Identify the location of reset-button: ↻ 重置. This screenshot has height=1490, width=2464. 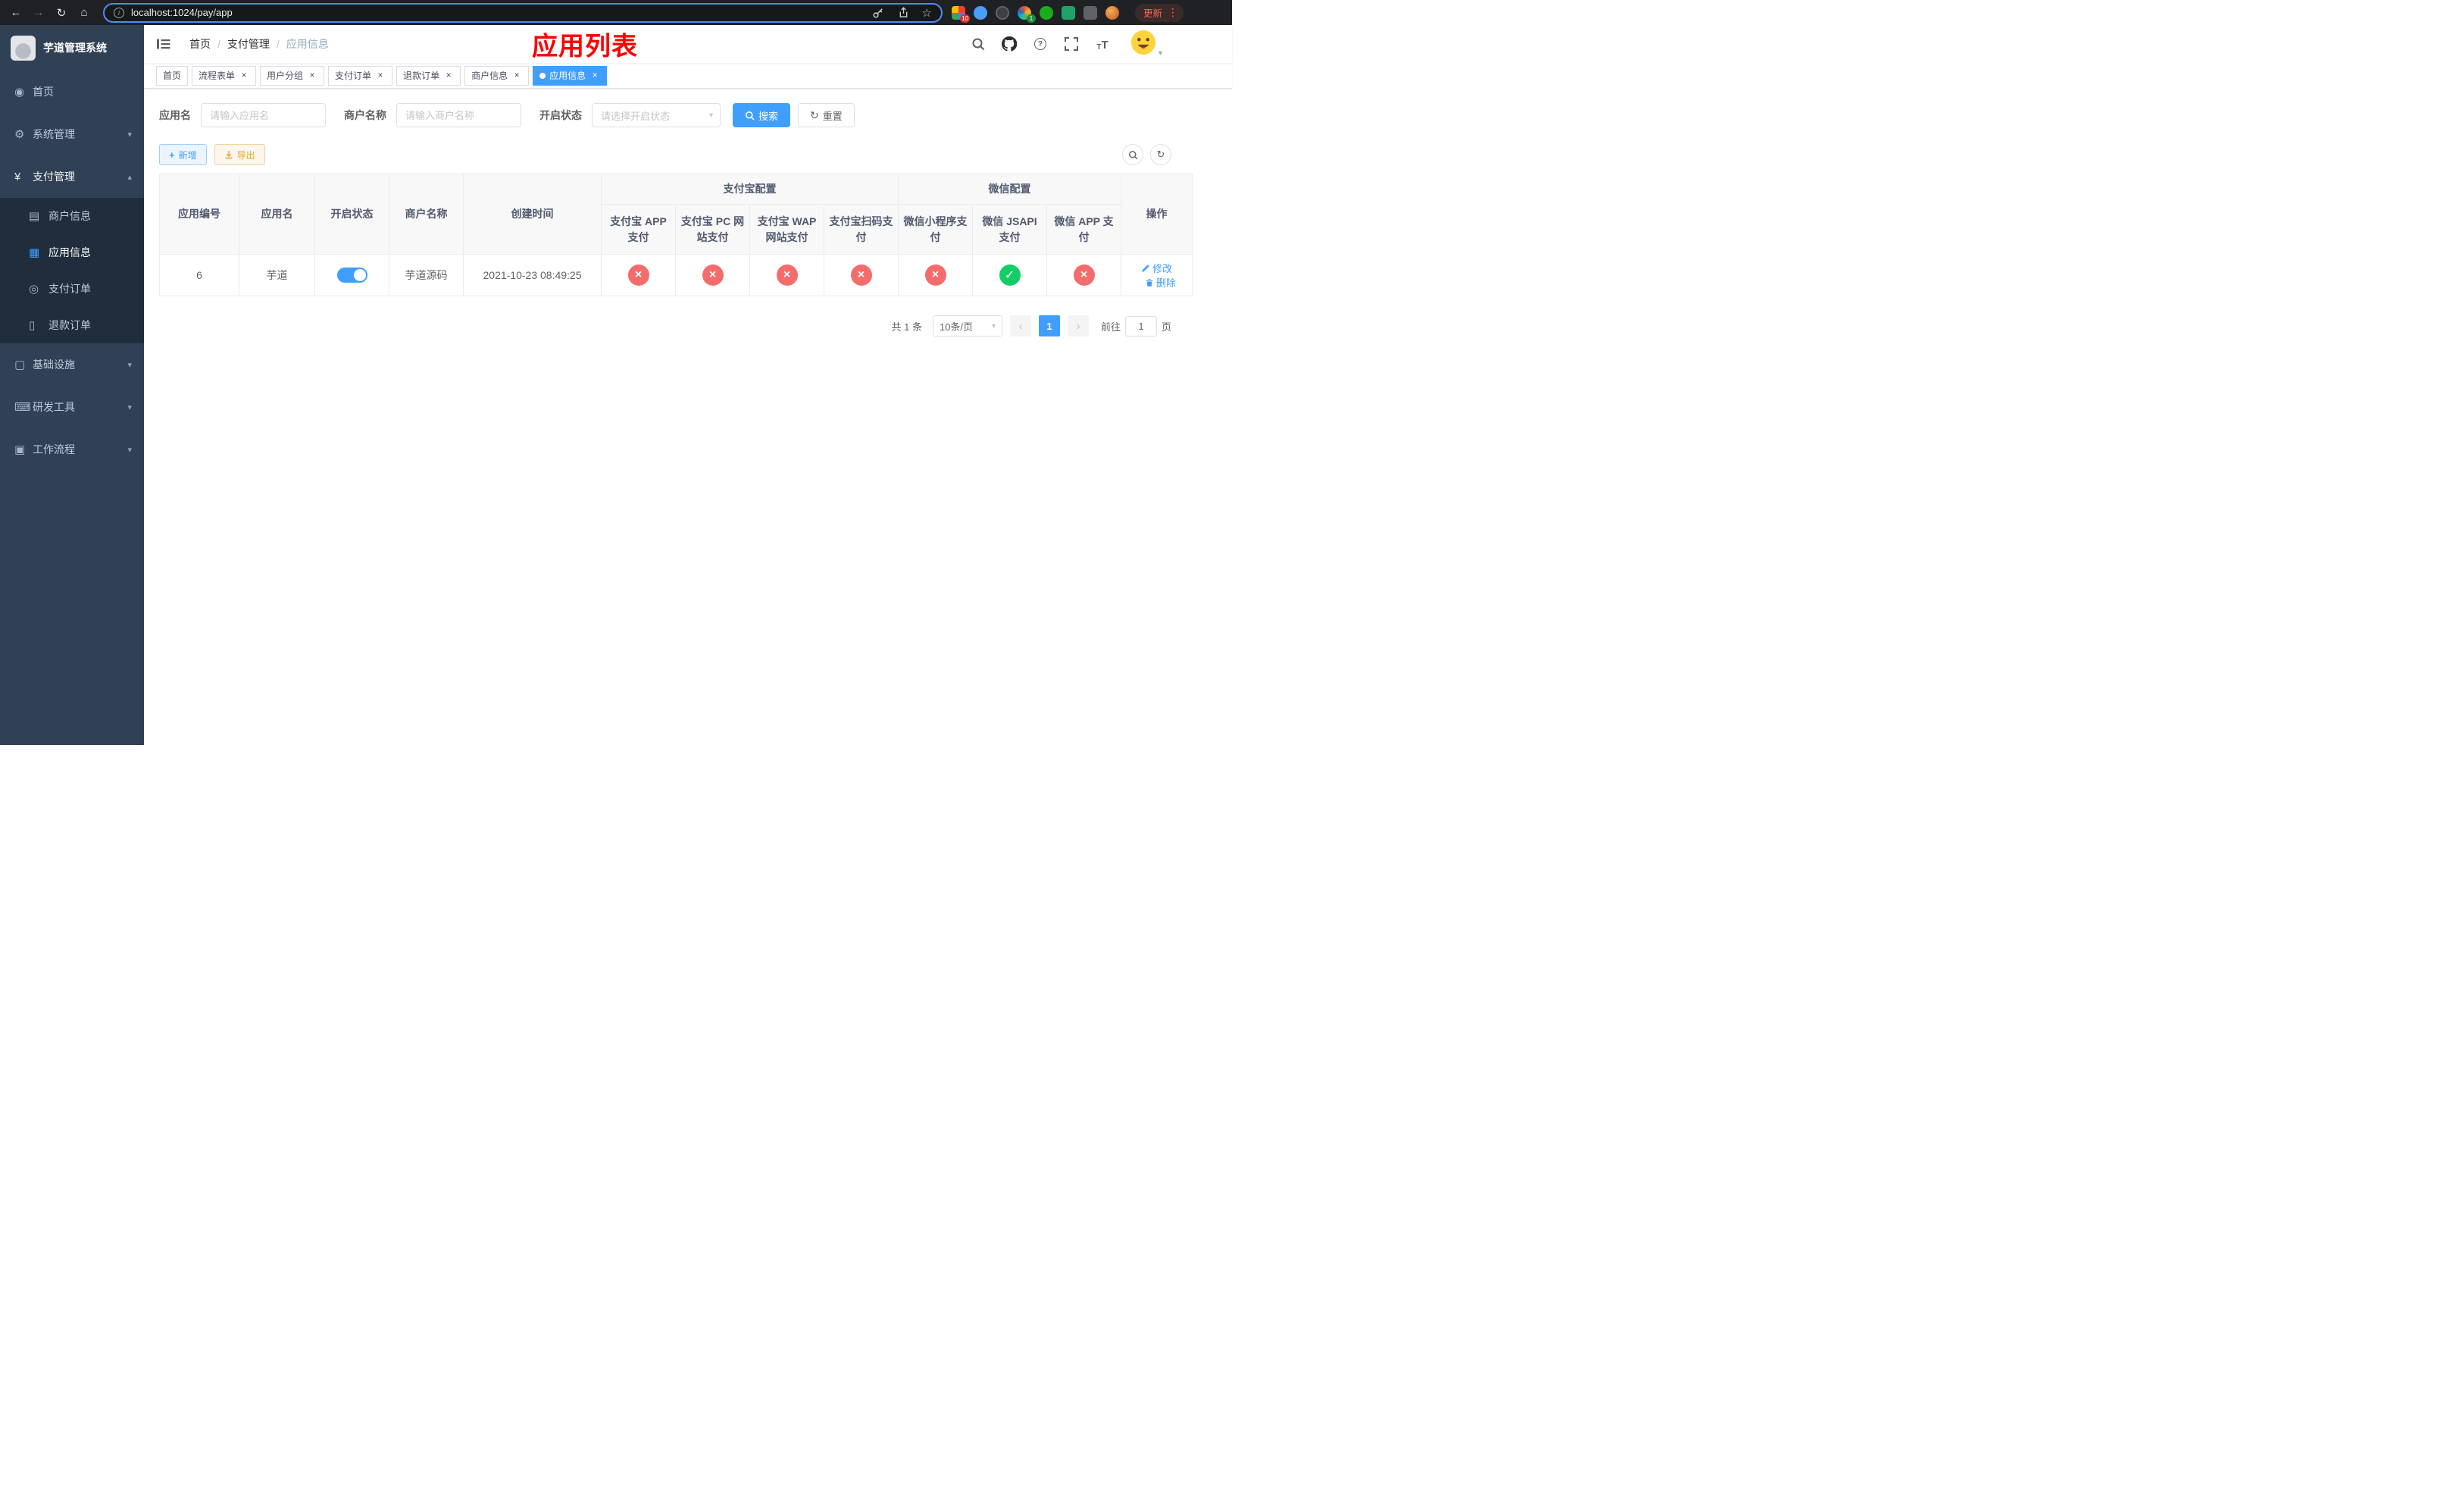
(826, 115).